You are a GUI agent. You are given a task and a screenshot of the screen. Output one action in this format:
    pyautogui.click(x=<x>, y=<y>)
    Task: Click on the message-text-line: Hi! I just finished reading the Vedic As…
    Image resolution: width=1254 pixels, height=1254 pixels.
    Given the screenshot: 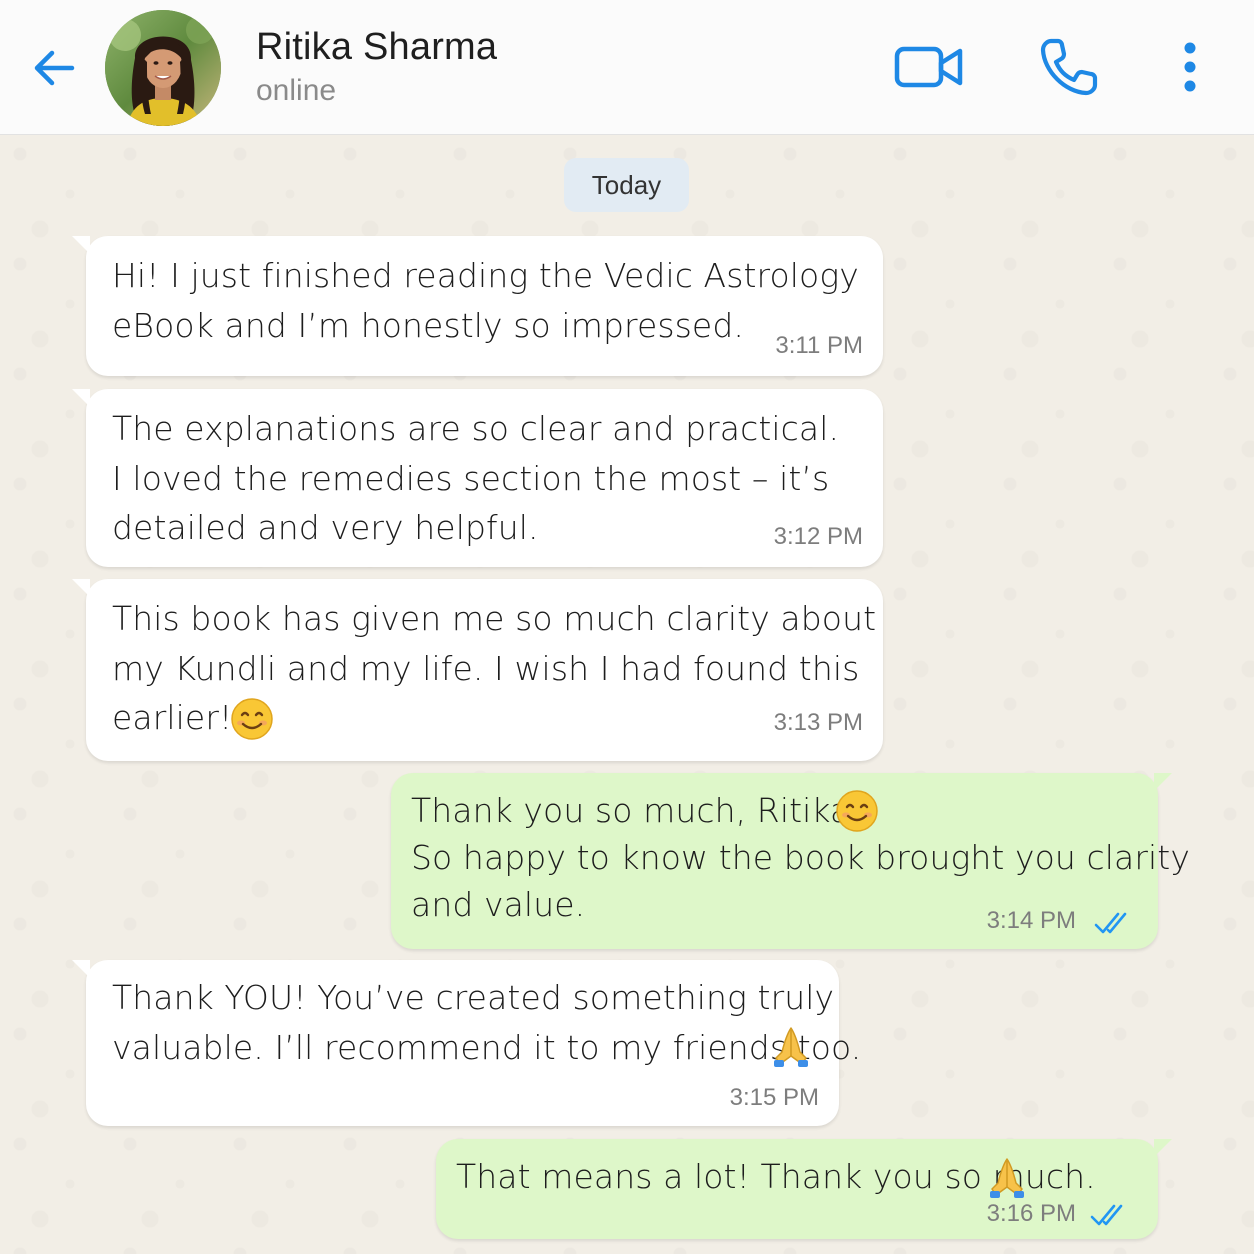 What is the action you would take?
    pyautogui.click(x=485, y=275)
    